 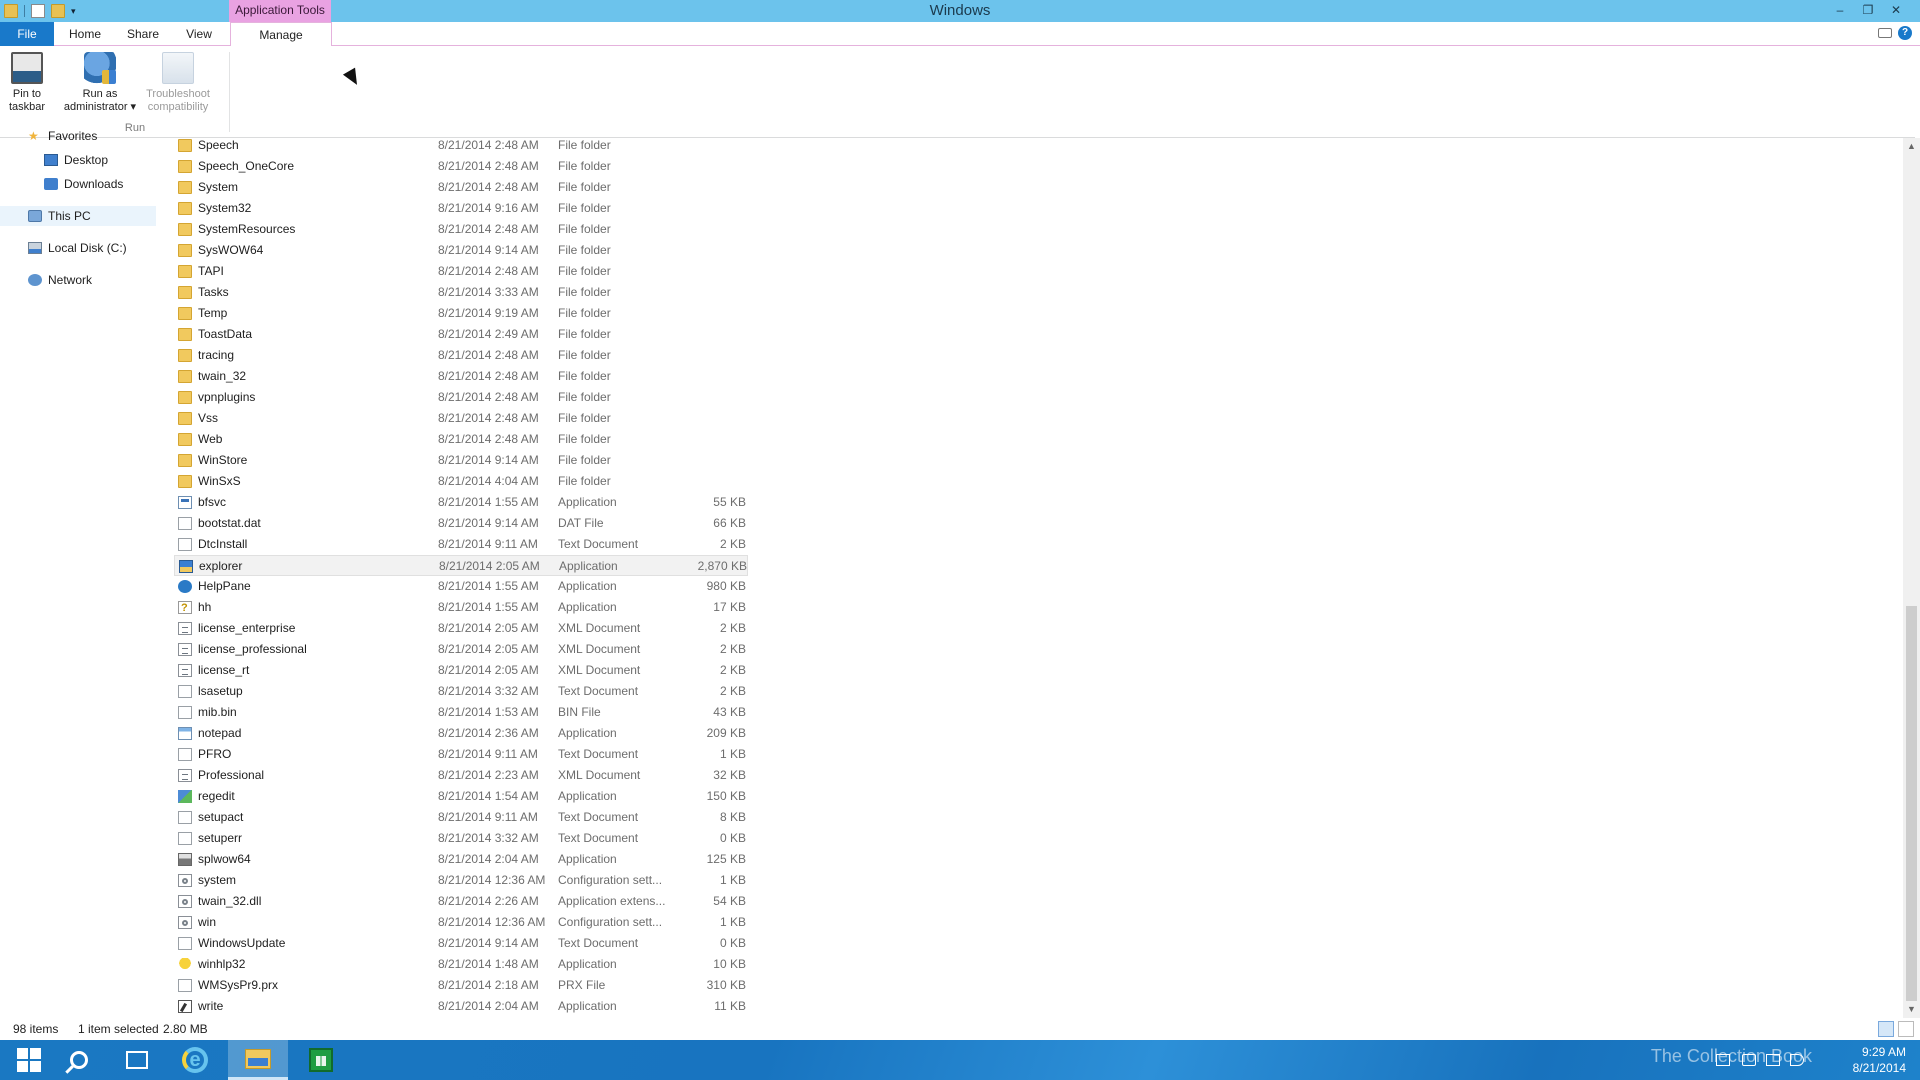 What do you see at coordinates (774, 376) in the screenshot?
I see `file-row: twain_32 8/21/2014 2:48 AM File folder` at bounding box center [774, 376].